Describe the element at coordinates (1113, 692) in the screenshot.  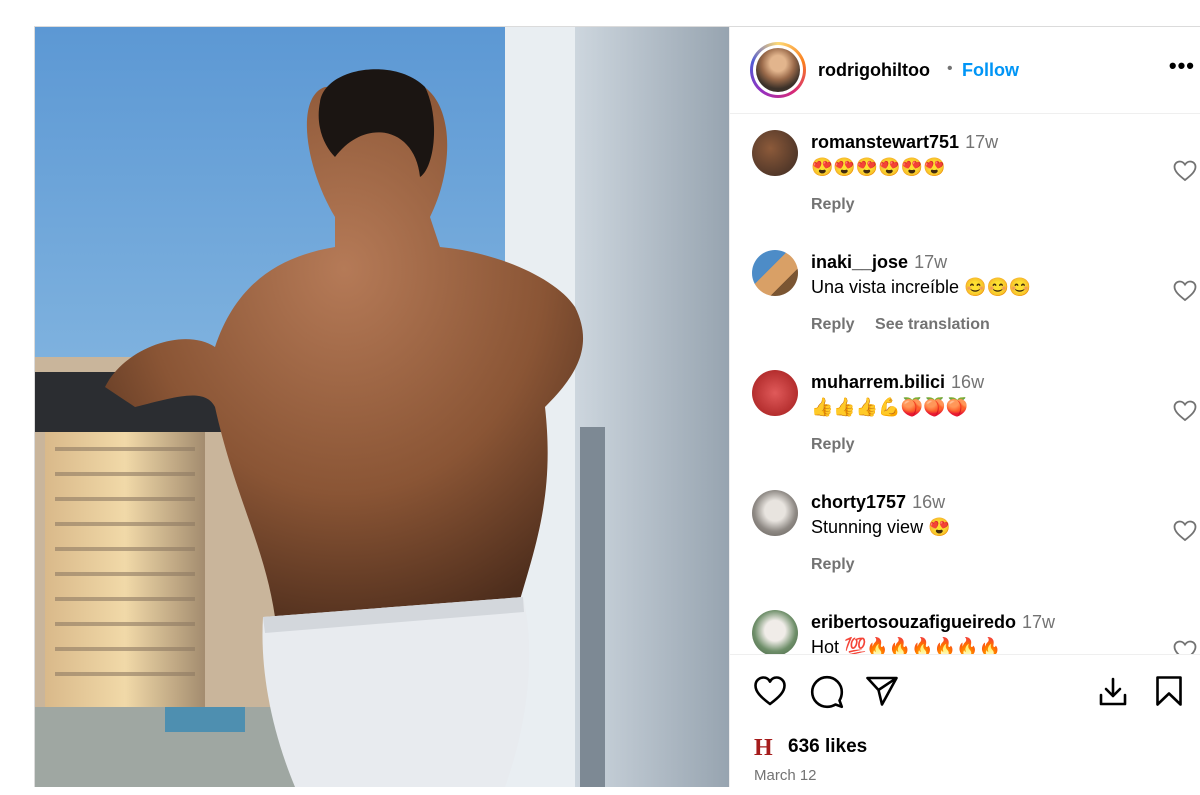
I see `download-icon` at that location.